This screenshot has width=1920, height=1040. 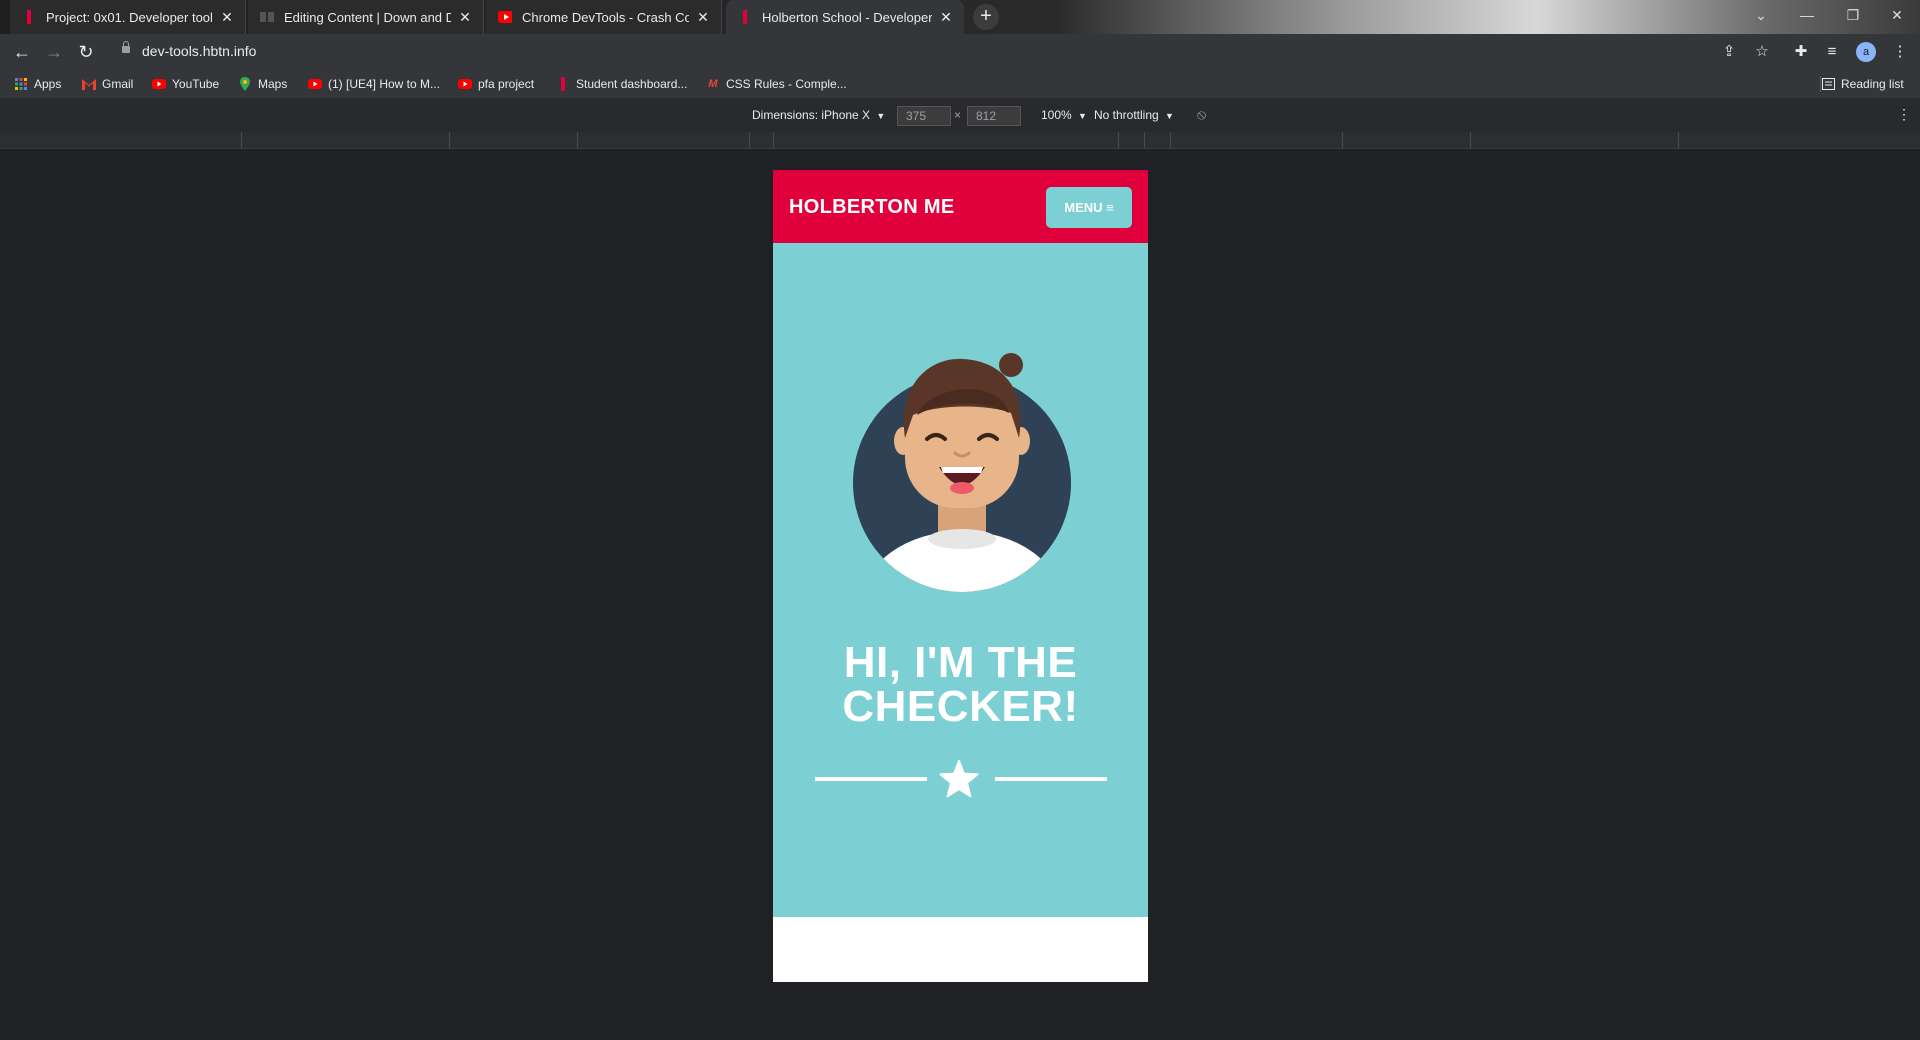 What do you see at coordinates (267, 17) in the screenshot?
I see `book-icon` at bounding box center [267, 17].